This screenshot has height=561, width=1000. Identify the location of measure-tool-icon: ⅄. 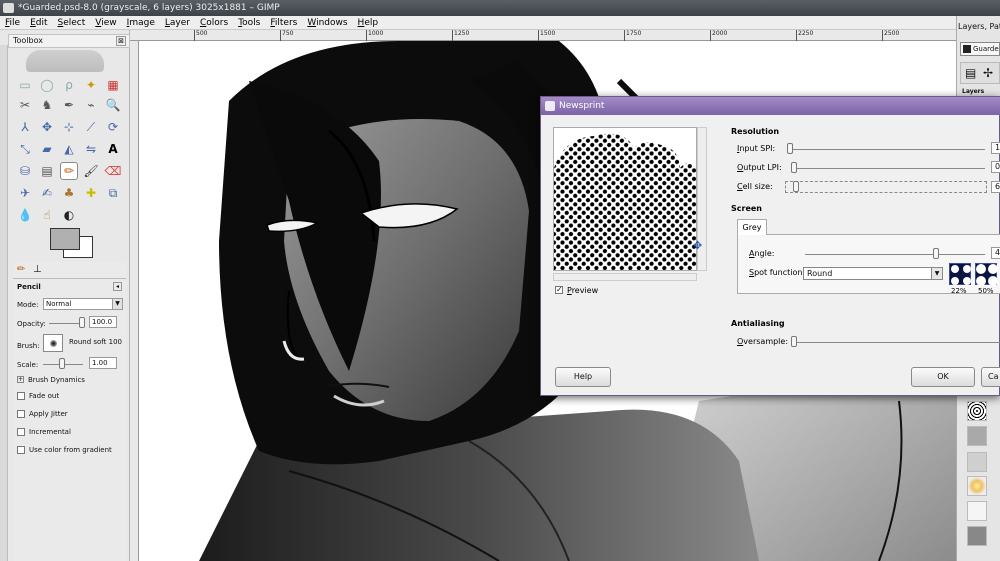
(25, 127).